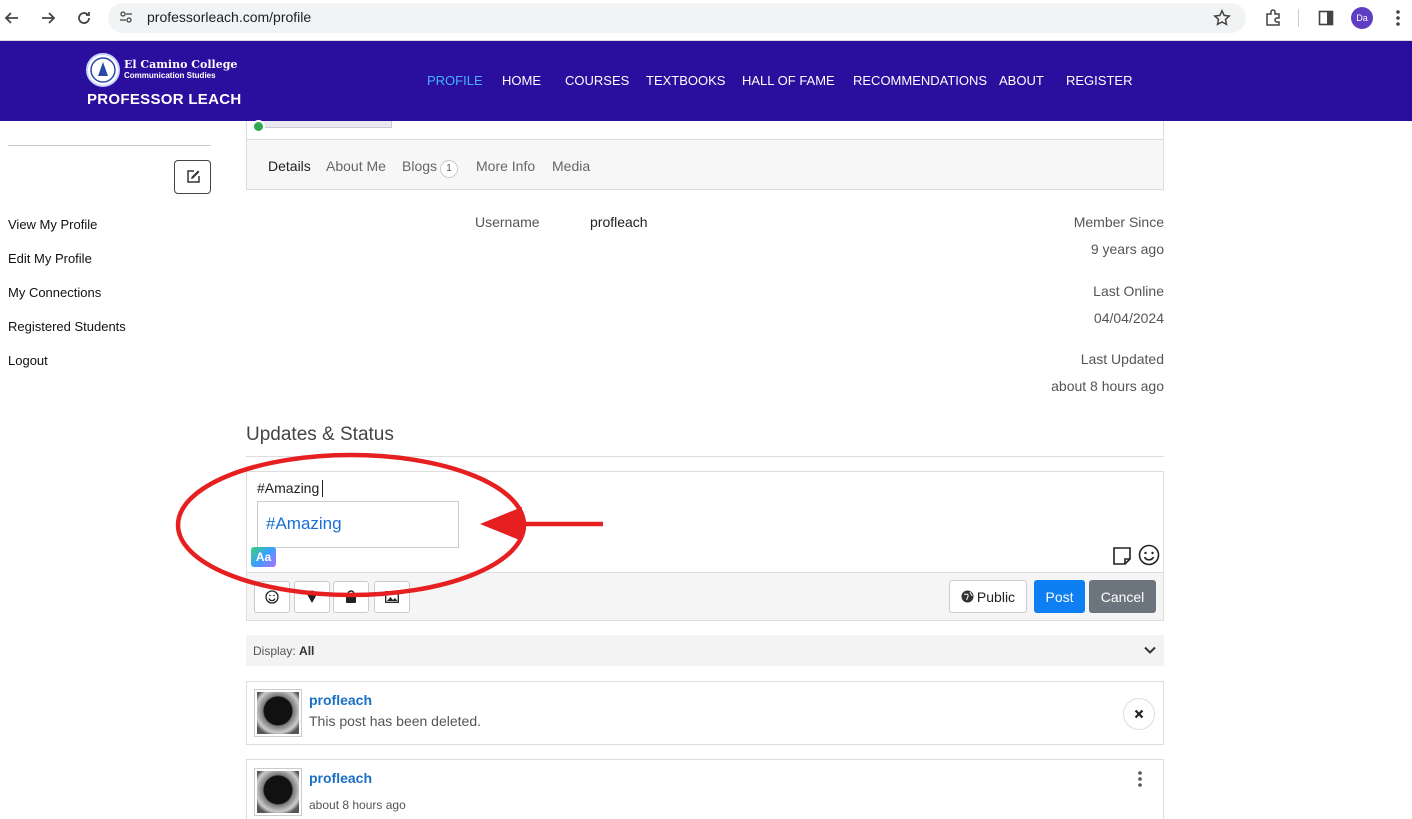 This screenshot has height=819, width=1412. What do you see at coordinates (263, 557) in the screenshot?
I see `text-format-icon: Aa` at bounding box center [263, 557].